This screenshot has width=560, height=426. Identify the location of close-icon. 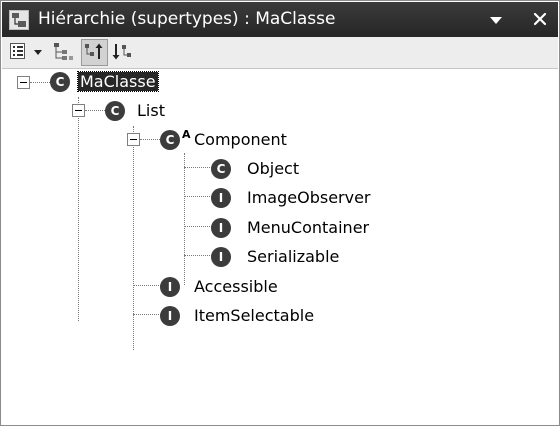
(540, 19).